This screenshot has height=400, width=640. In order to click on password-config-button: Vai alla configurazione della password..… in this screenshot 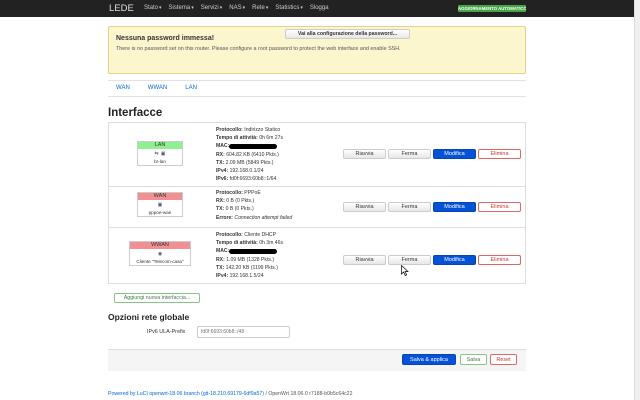, I will do `click(347, 34)`.